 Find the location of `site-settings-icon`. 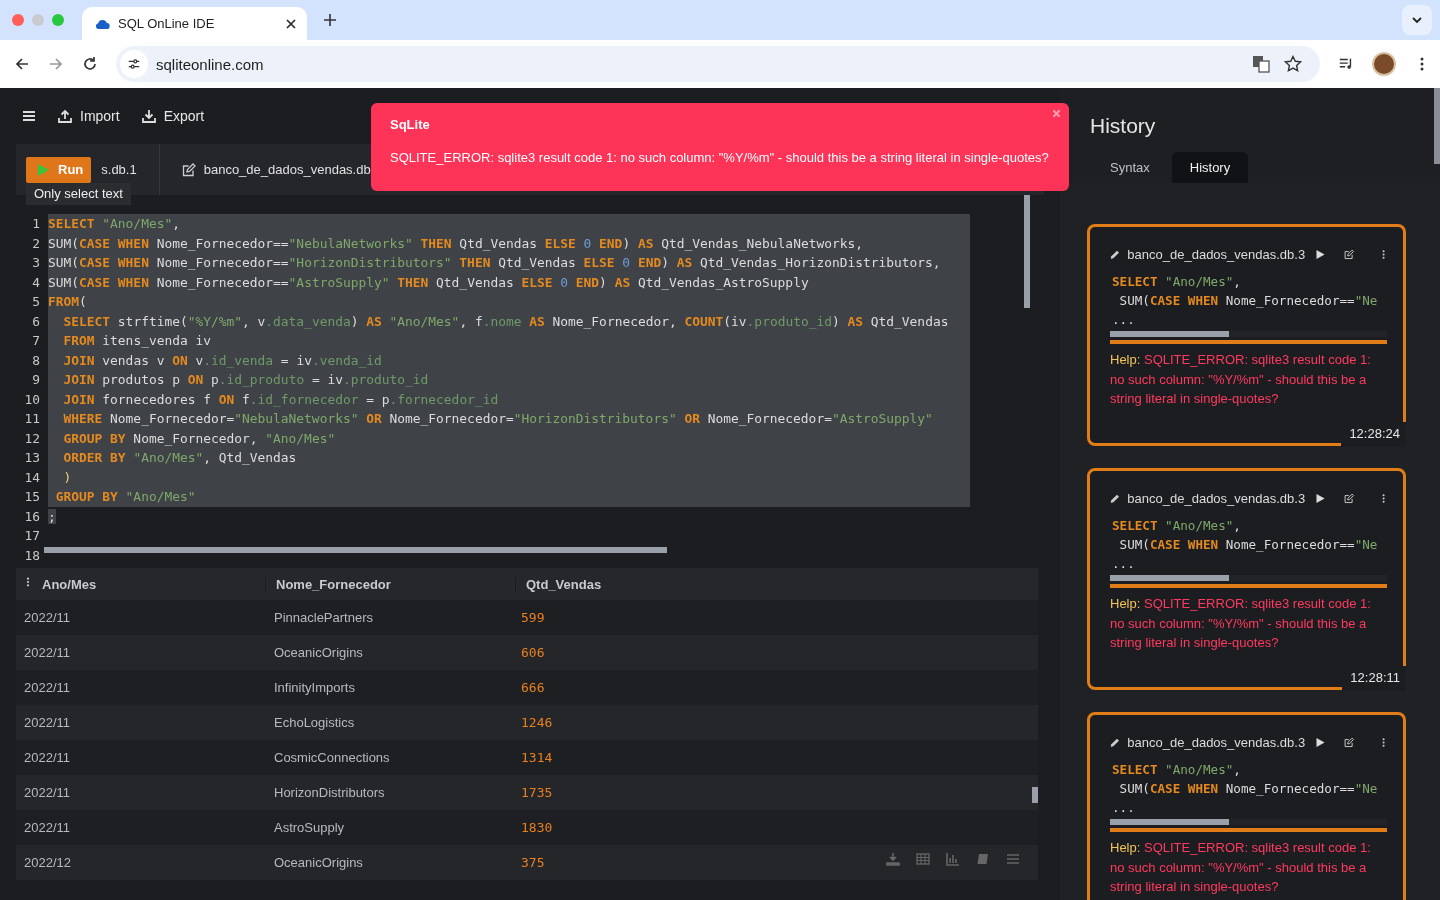

site-settings-icon is located at coordinates (134, 64).